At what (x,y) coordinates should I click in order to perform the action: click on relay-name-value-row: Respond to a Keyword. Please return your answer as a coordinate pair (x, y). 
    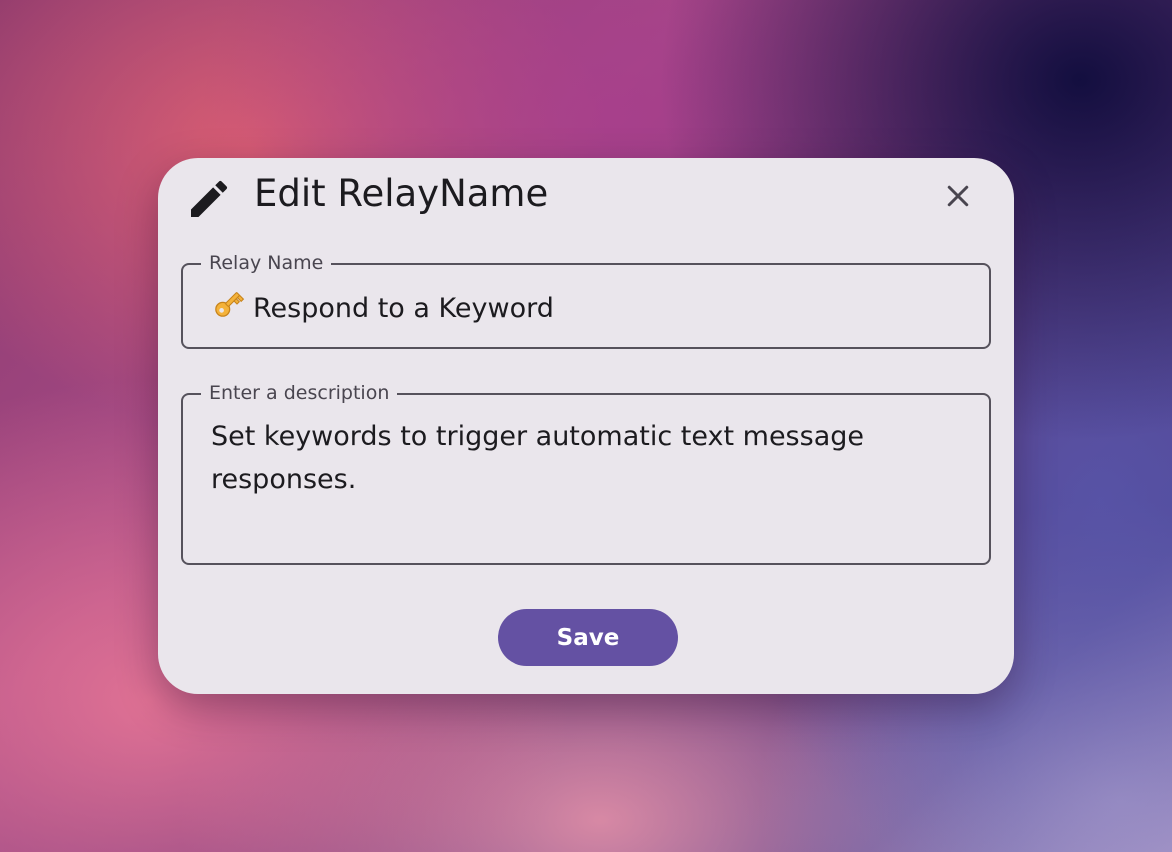
    Looking at the image, I should click on (382, 309).